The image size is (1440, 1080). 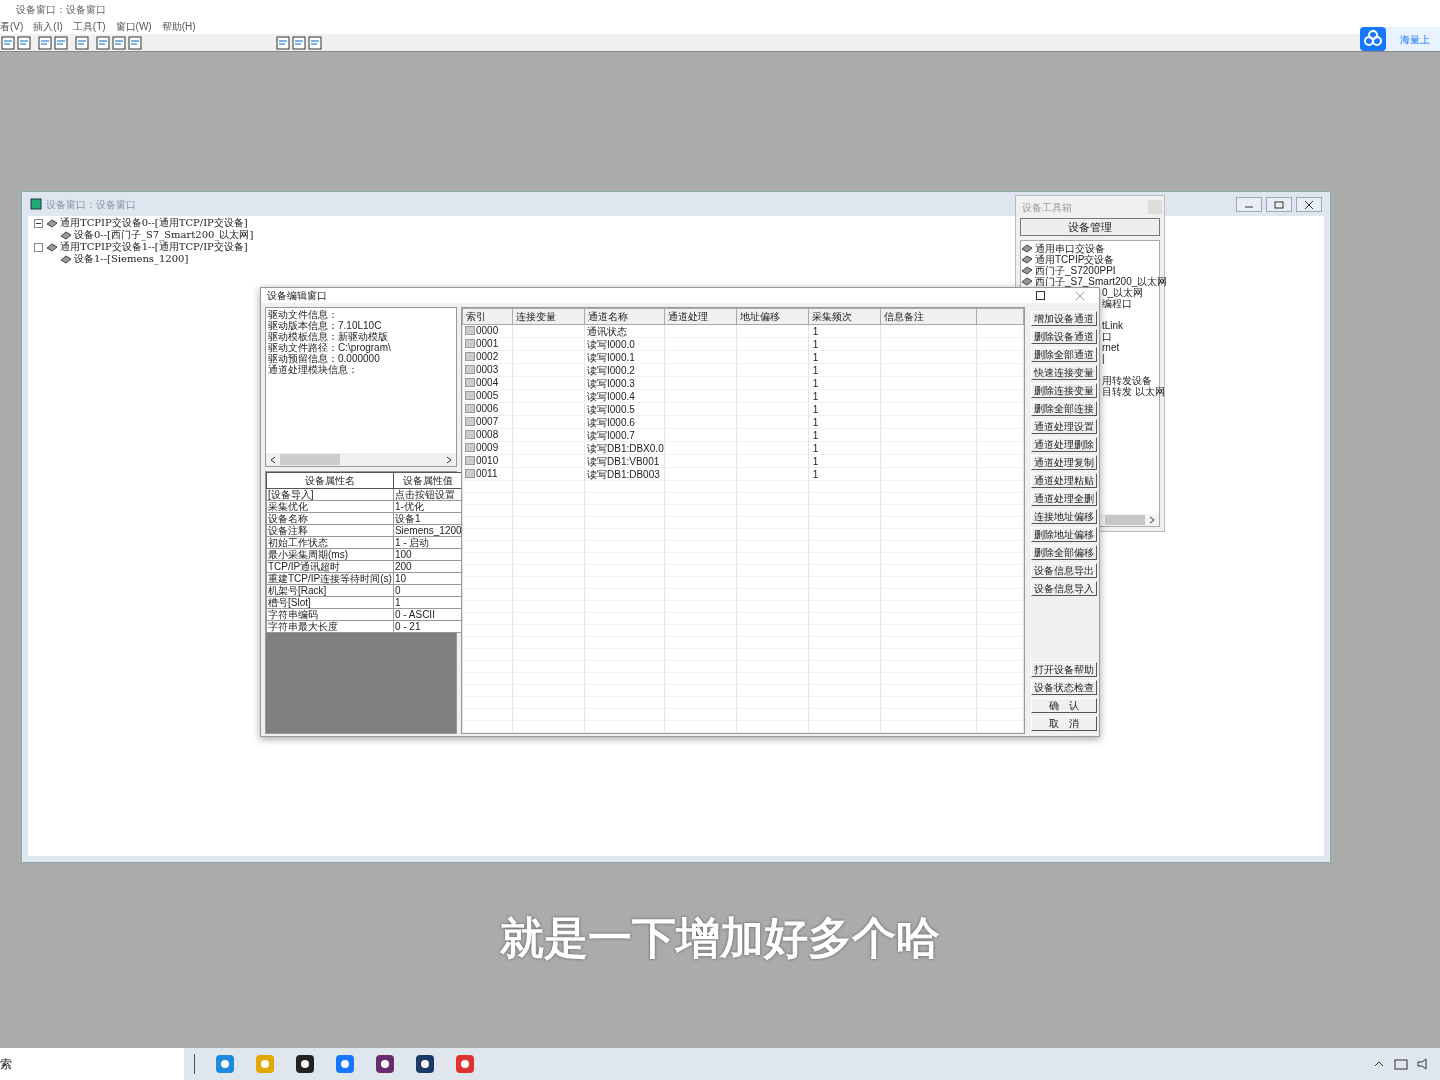 What do you see at coordinates (624, 370) in the screenshot?
I see `table-cell: 读写I000.2` at bounding box center [624, 370].